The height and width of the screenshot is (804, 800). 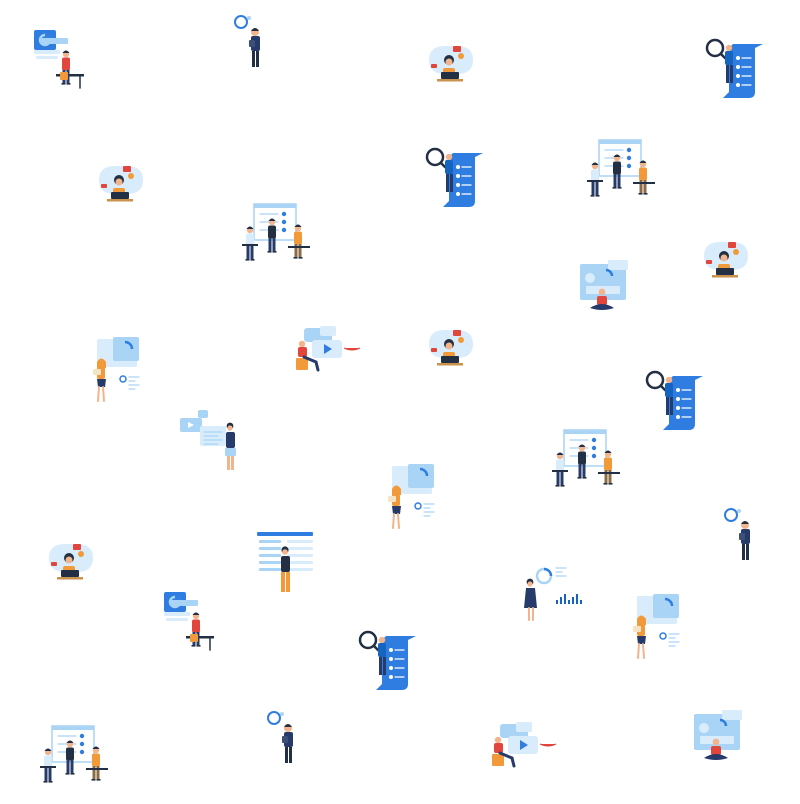 What do you see at coordinates (553, 594) in the screenshot?
I see `woman-with-analytics-bars-illustration` at bounding box center [553, 594].